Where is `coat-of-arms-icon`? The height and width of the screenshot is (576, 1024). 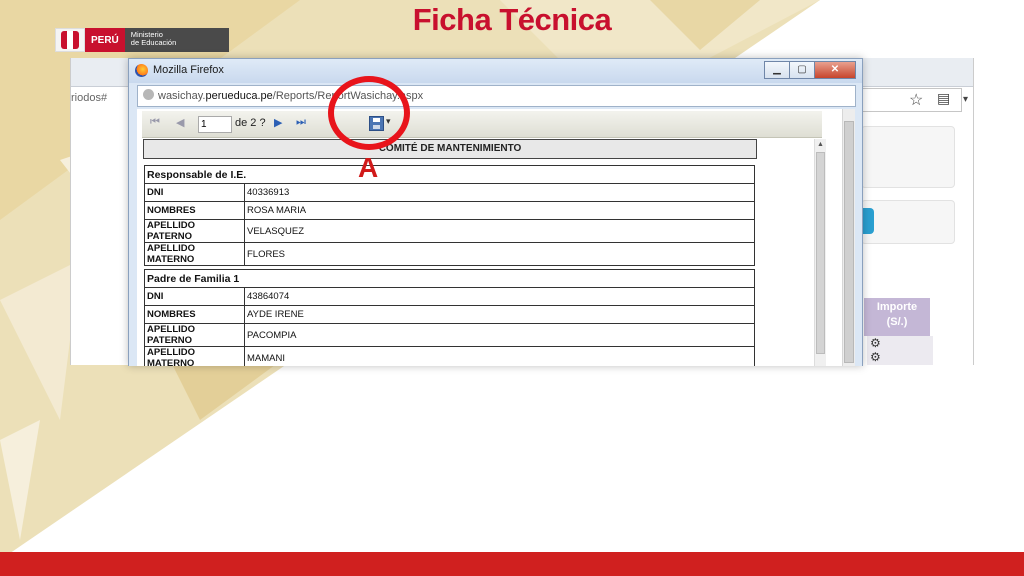 coat-of-arms-icon is located at coordinates (70, 40).